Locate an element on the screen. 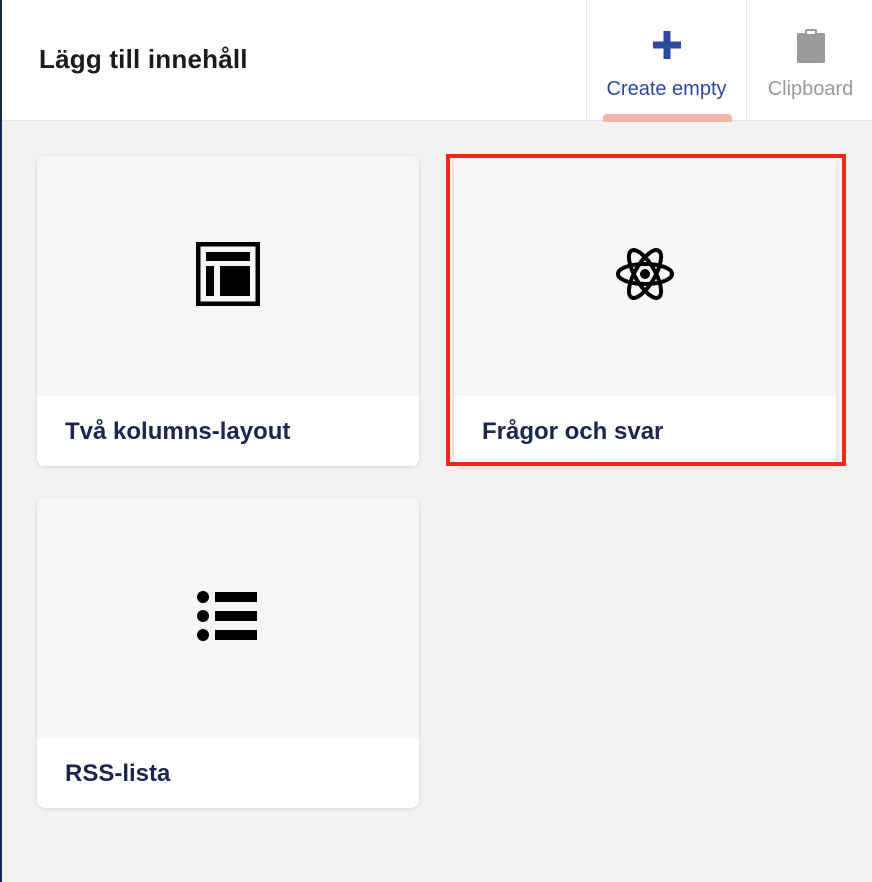 Image resolution: width=872 pixels, height=882 pixels. two-column-layout-icon is located at coordinates (228, 276).